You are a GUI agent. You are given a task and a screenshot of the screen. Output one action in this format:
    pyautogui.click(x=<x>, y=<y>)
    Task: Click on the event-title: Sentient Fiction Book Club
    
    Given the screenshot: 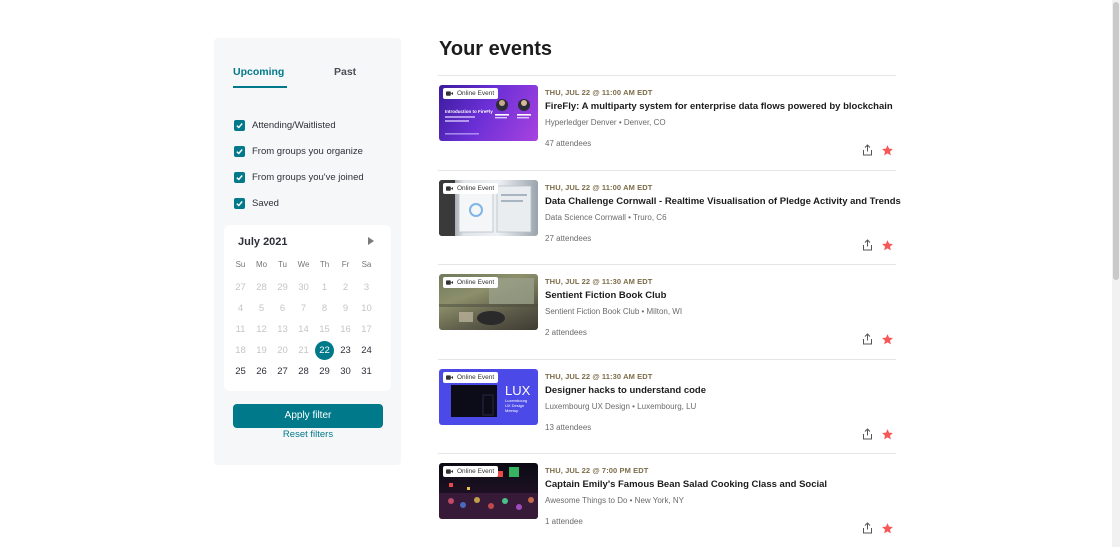 What is the action you would take?
    pyautogui.click(x=605, y=295)
    